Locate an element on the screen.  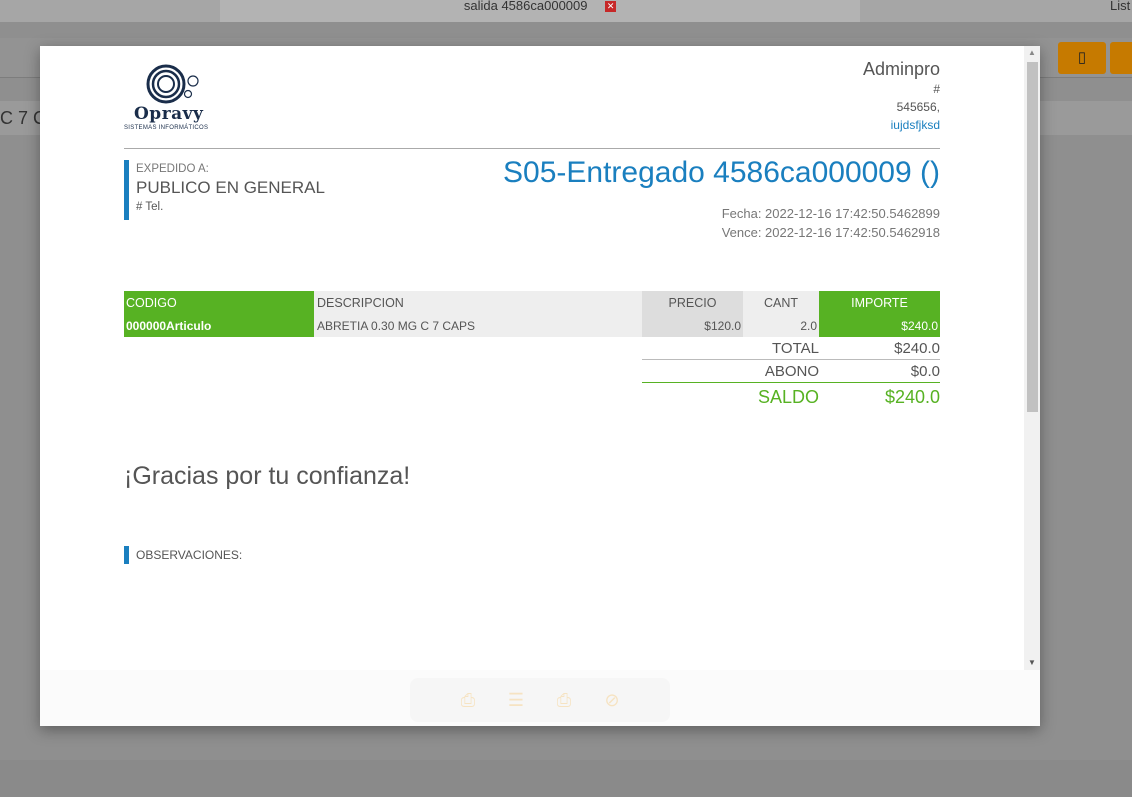
document-title: S05-Entregado 4586ca000009 () is located at coordinates (721, 172).